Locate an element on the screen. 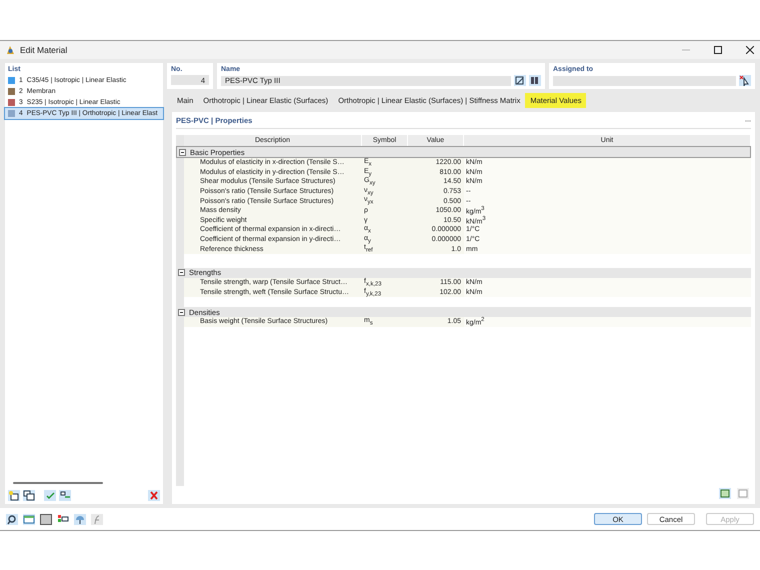 The width and height of the screenshot is (760, 570). window-title: Edit Material is located at coordinates (44, 50).